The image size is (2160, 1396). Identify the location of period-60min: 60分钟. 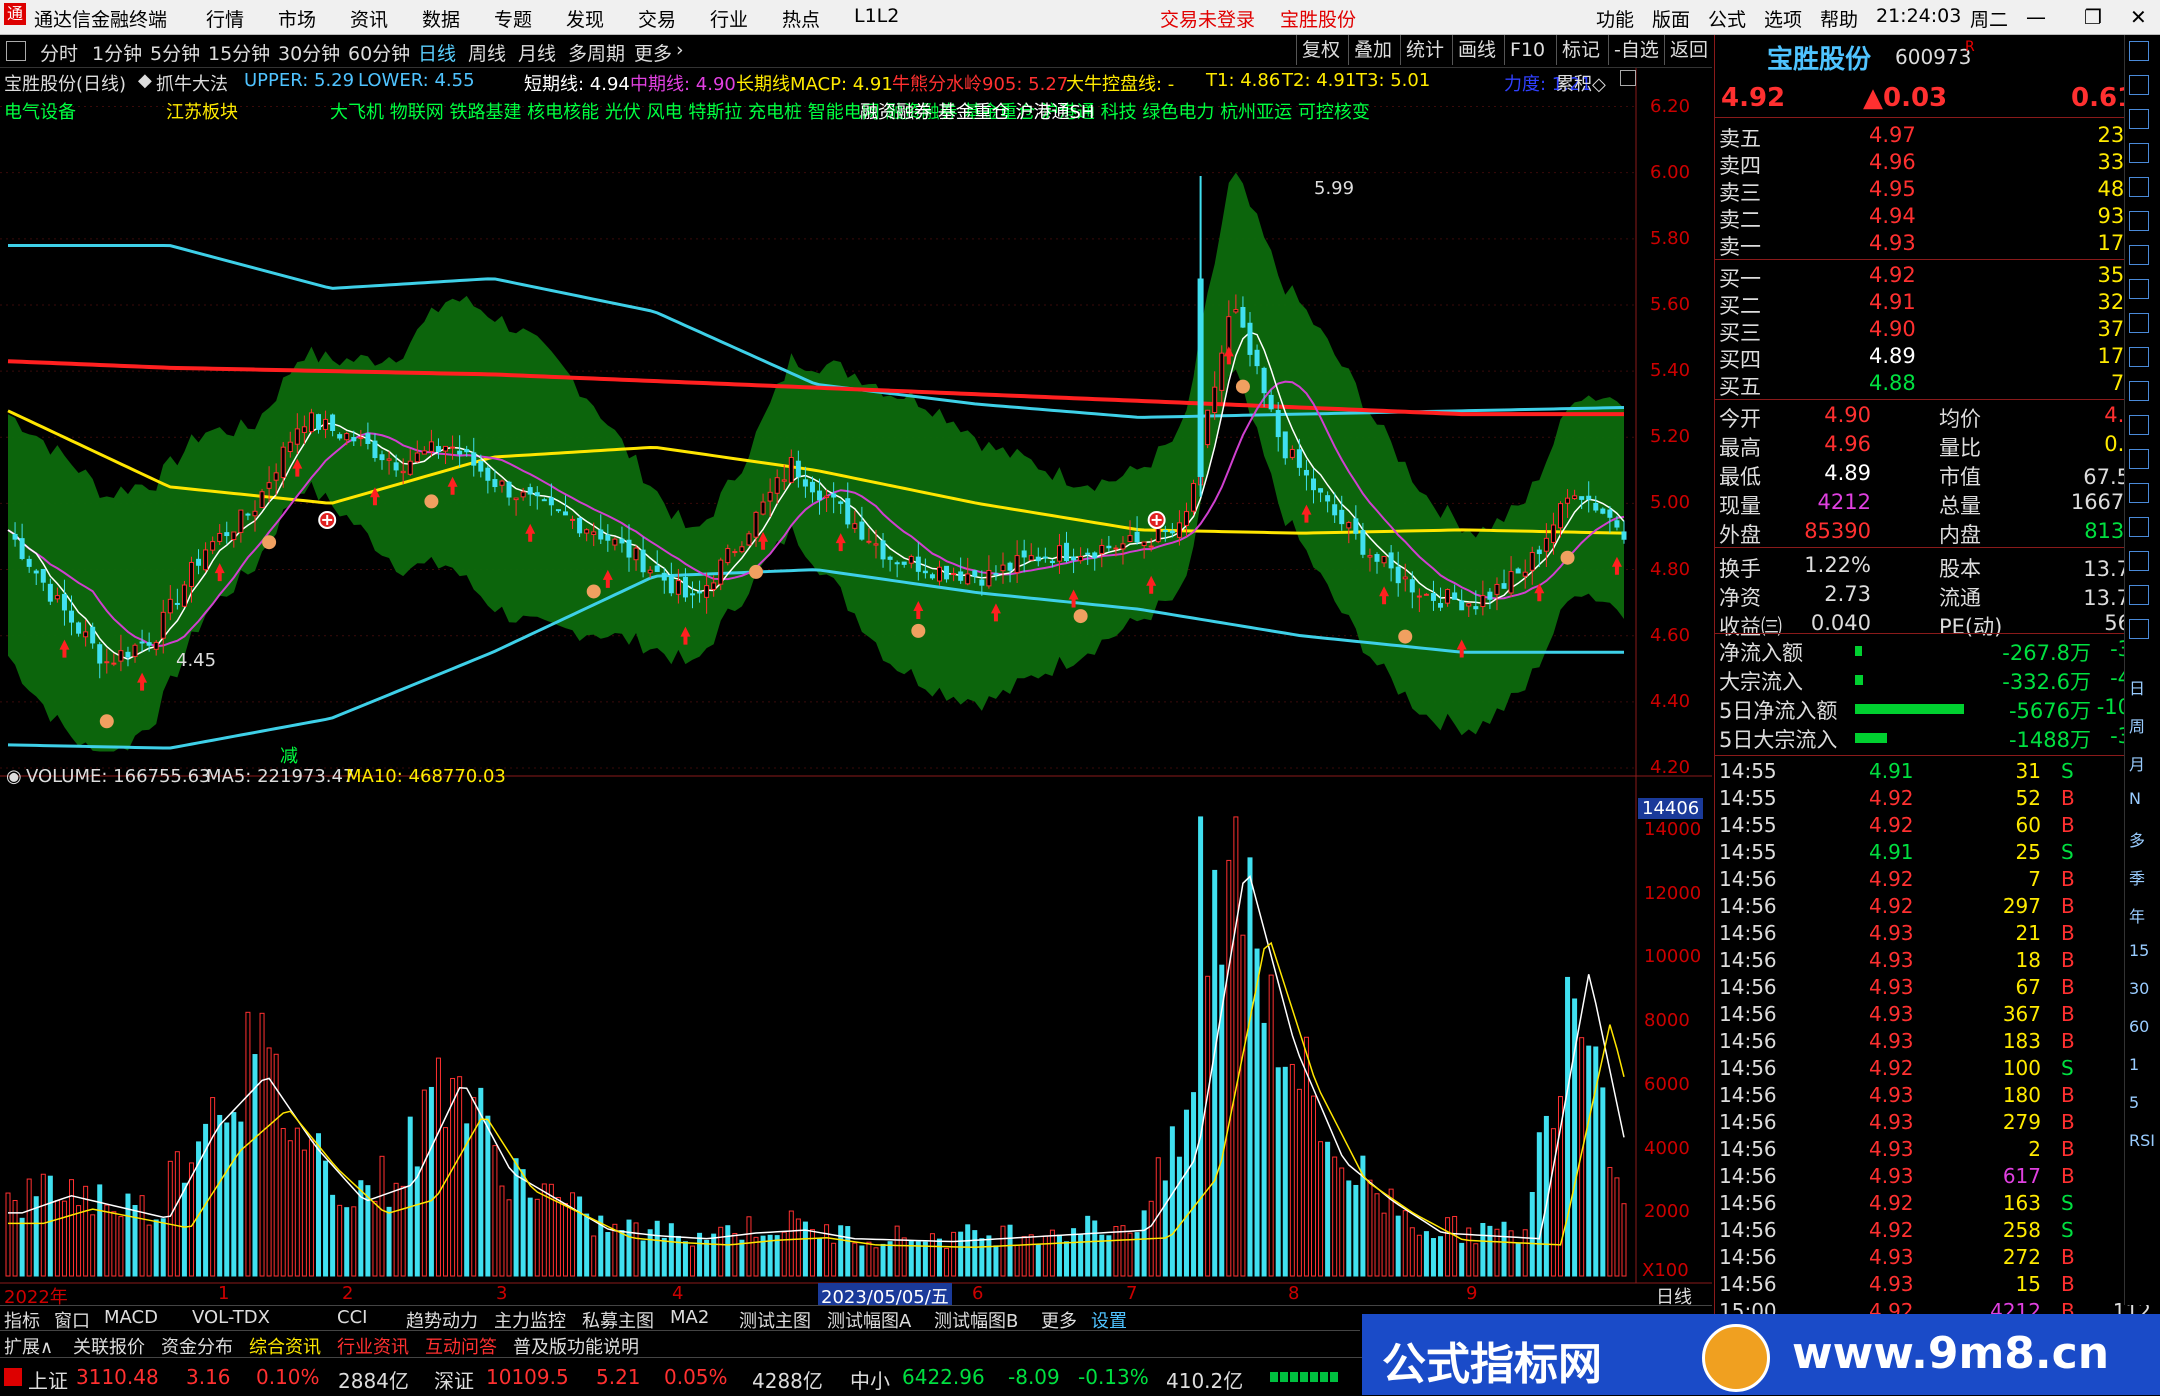
(379, 52).